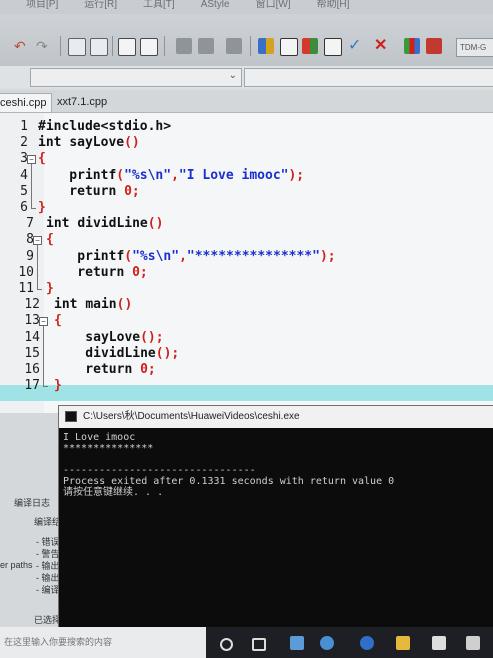 The image size is (493, 658). Describe the element at coordinates (159, 470) in the screenshot. I see `console-line: --------------------------------` at that location.